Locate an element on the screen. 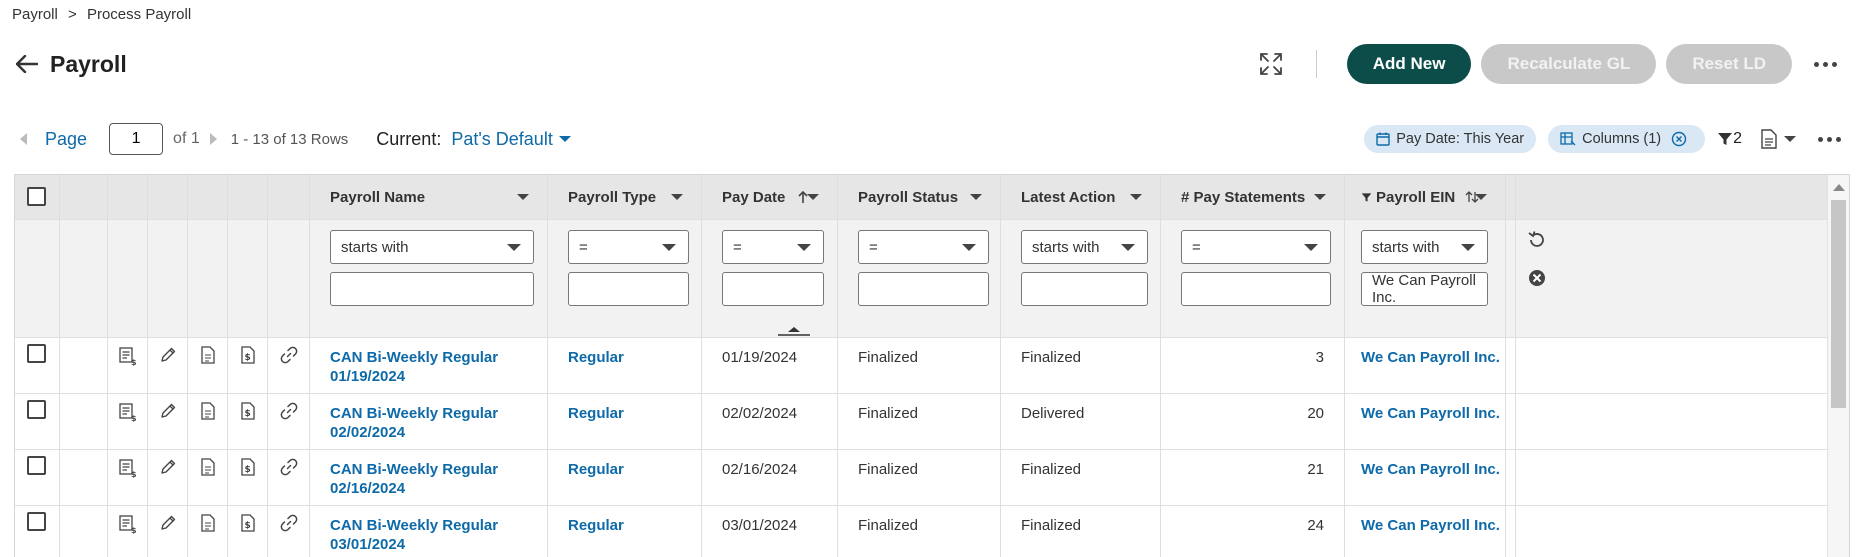 This screenshot has width=1860, height=557. payroll-name-date: 03/01/2024 is located at coordinates (438, 544).